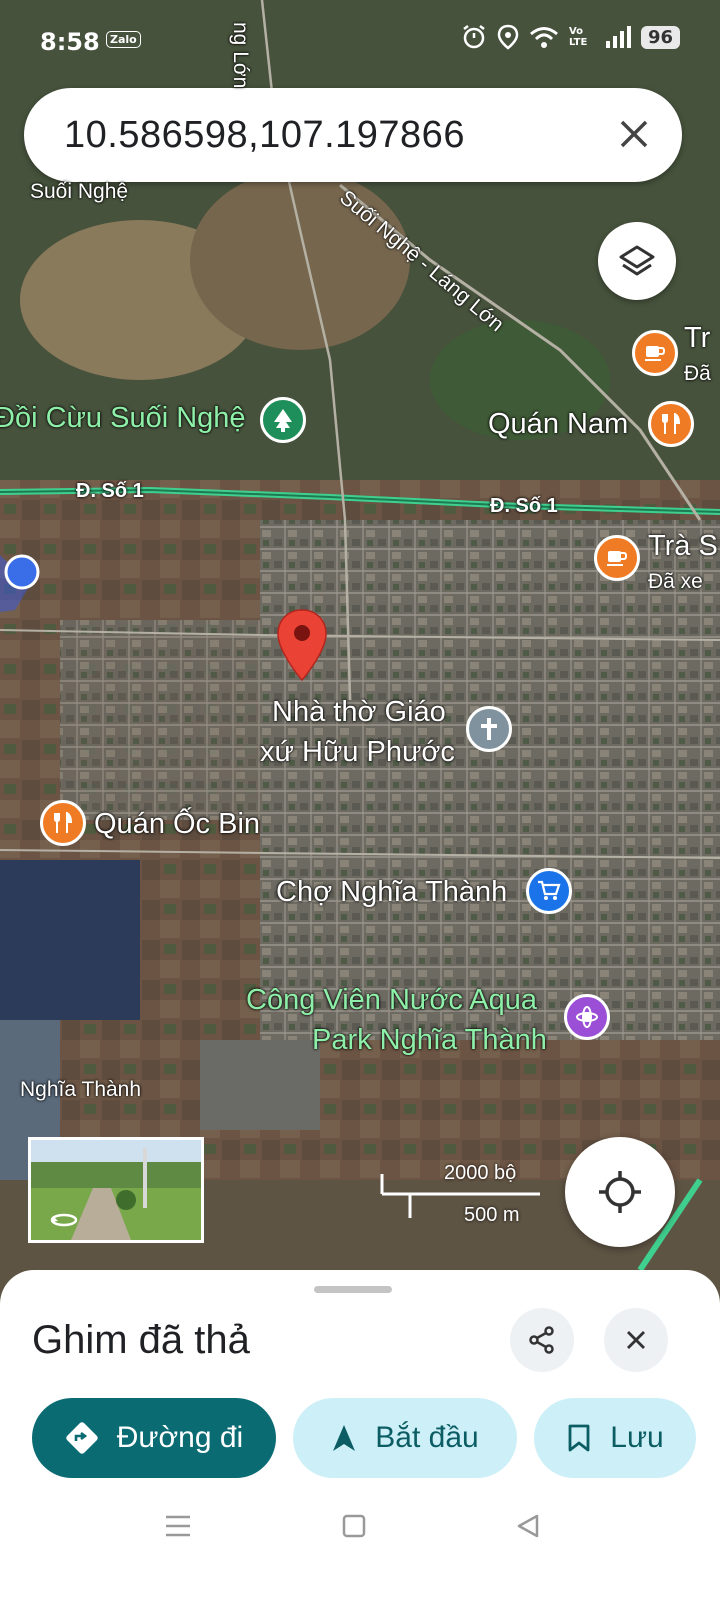 The width and height of the screenshot is (720, 1600). Describe the element at coordinates (474, 37) in the screenshot. I see `alarm-icon` at that location.